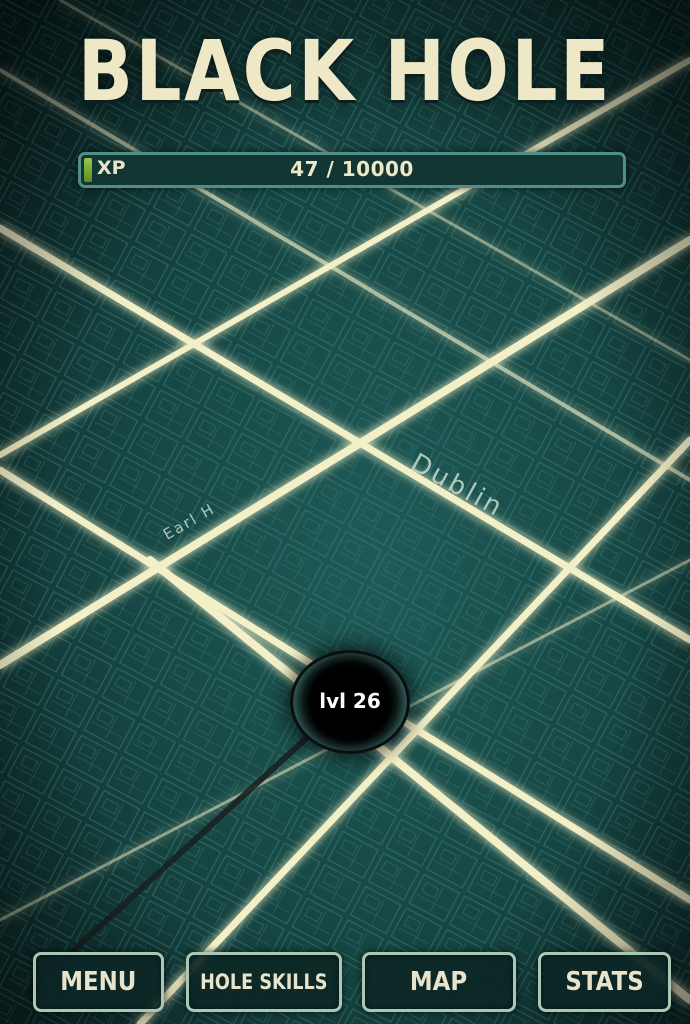  I want to click on map-button: MAP, so click(439, 982).